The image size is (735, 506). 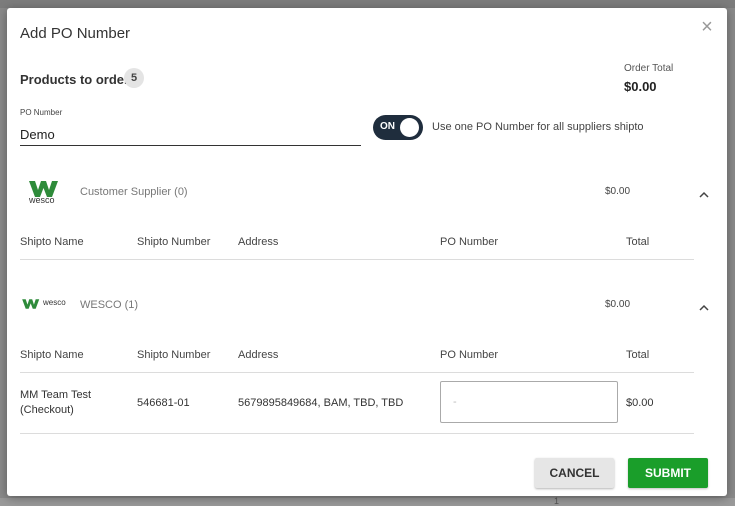 What do you see at coordinates (707, 27) in the screenshot?
I see `close-icon: ×` at bounding box center [707, 27].